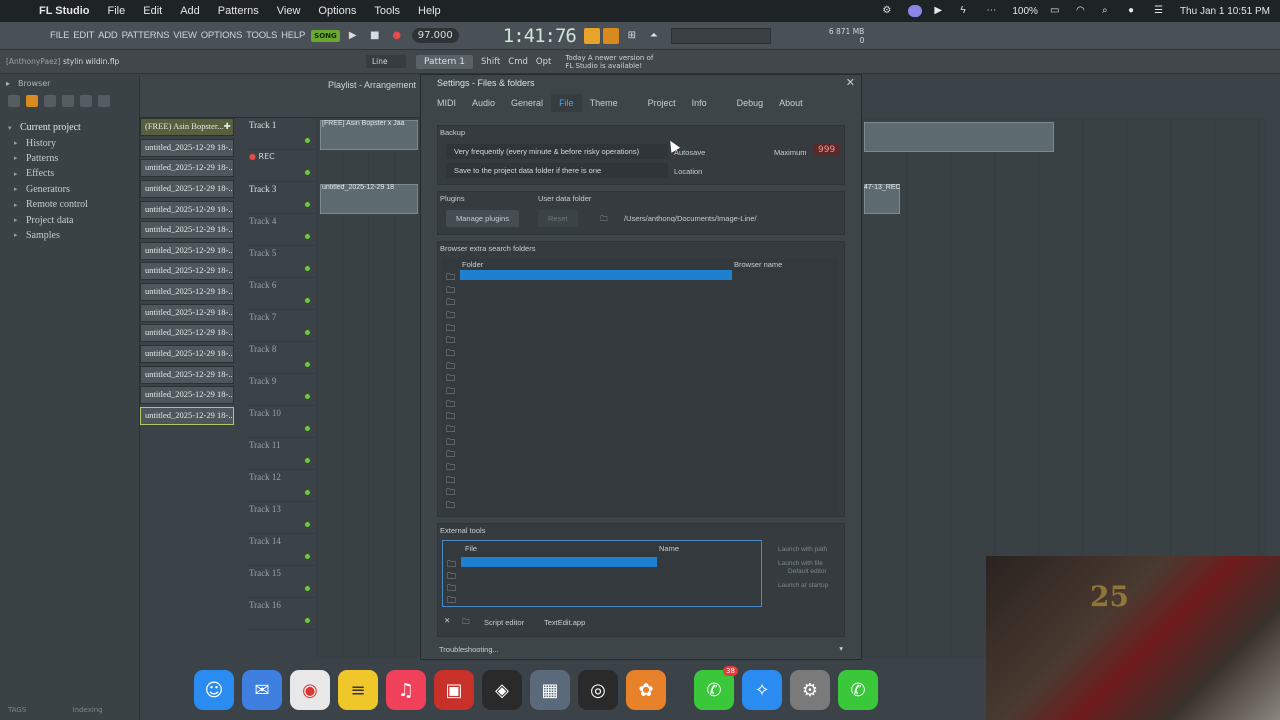 The height and width of the screenshot is (720, 1280). What do you see at coordinates (17, 710) in the screenshot?
I see `tags-label: TAGS` at bounding box center [17, 710].